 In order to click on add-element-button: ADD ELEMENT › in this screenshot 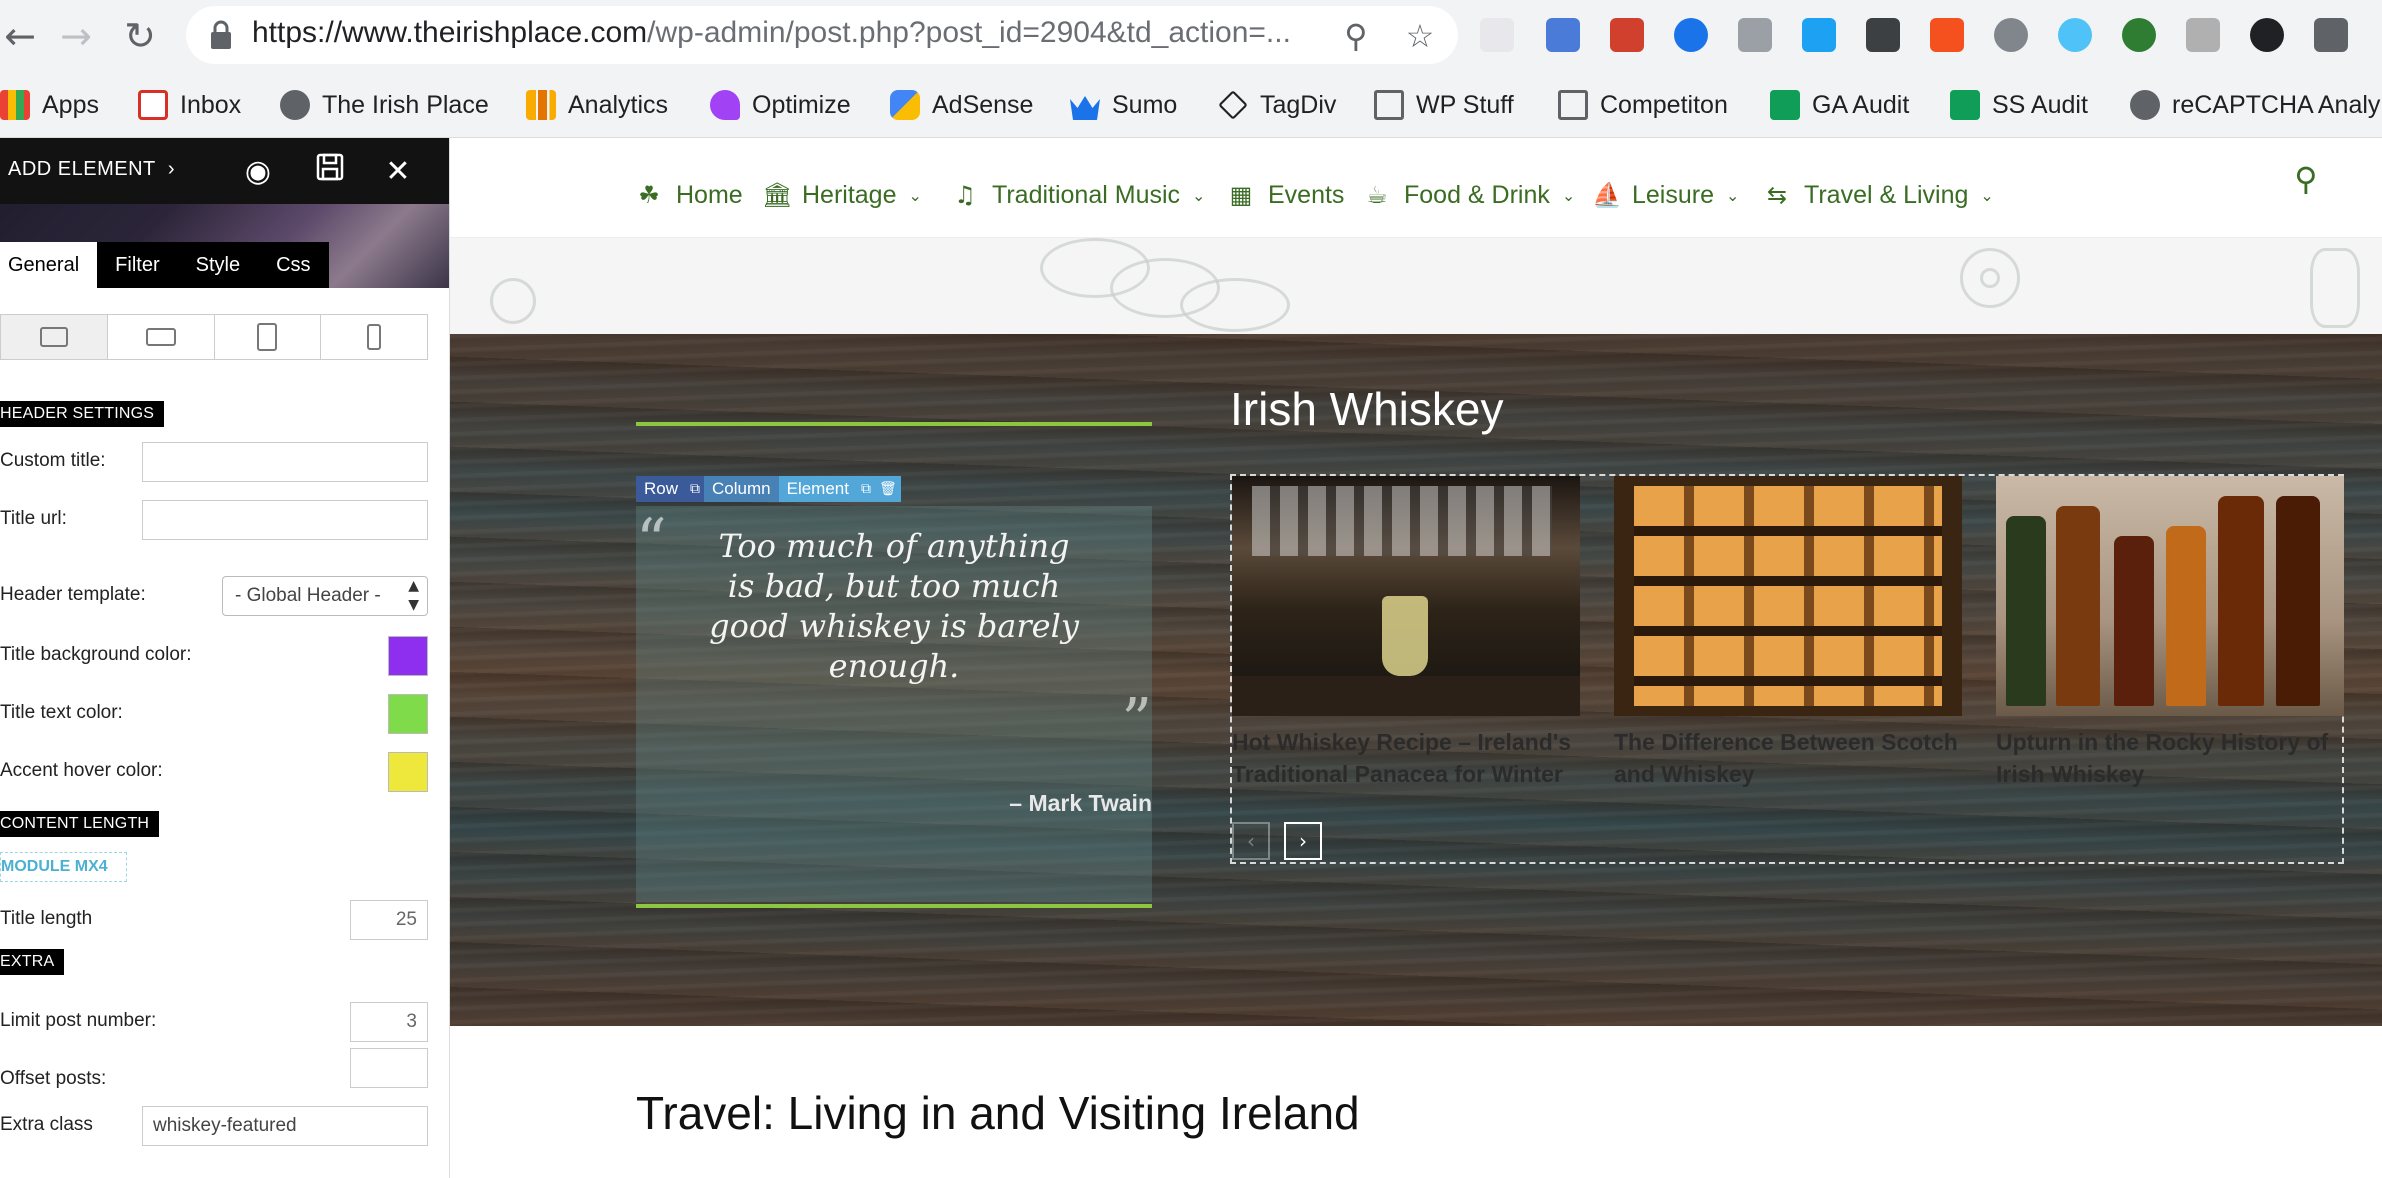, I will do `click(91, 169)`.